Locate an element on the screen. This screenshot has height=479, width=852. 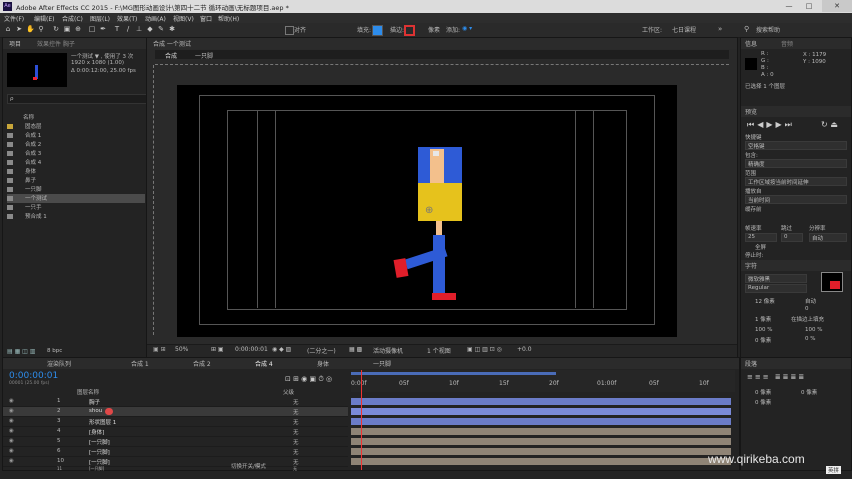
font-dropdown: 微软雅黑 is located at coordinates (776, 278).